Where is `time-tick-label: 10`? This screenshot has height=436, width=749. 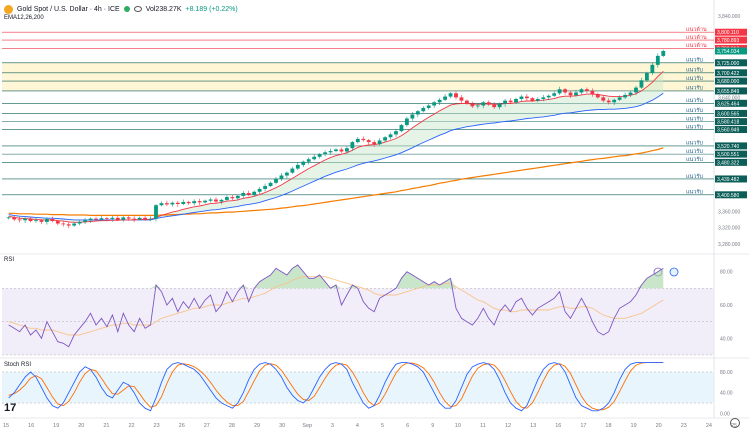 time-tick-label: 10 is located at coordinates (458, 426).